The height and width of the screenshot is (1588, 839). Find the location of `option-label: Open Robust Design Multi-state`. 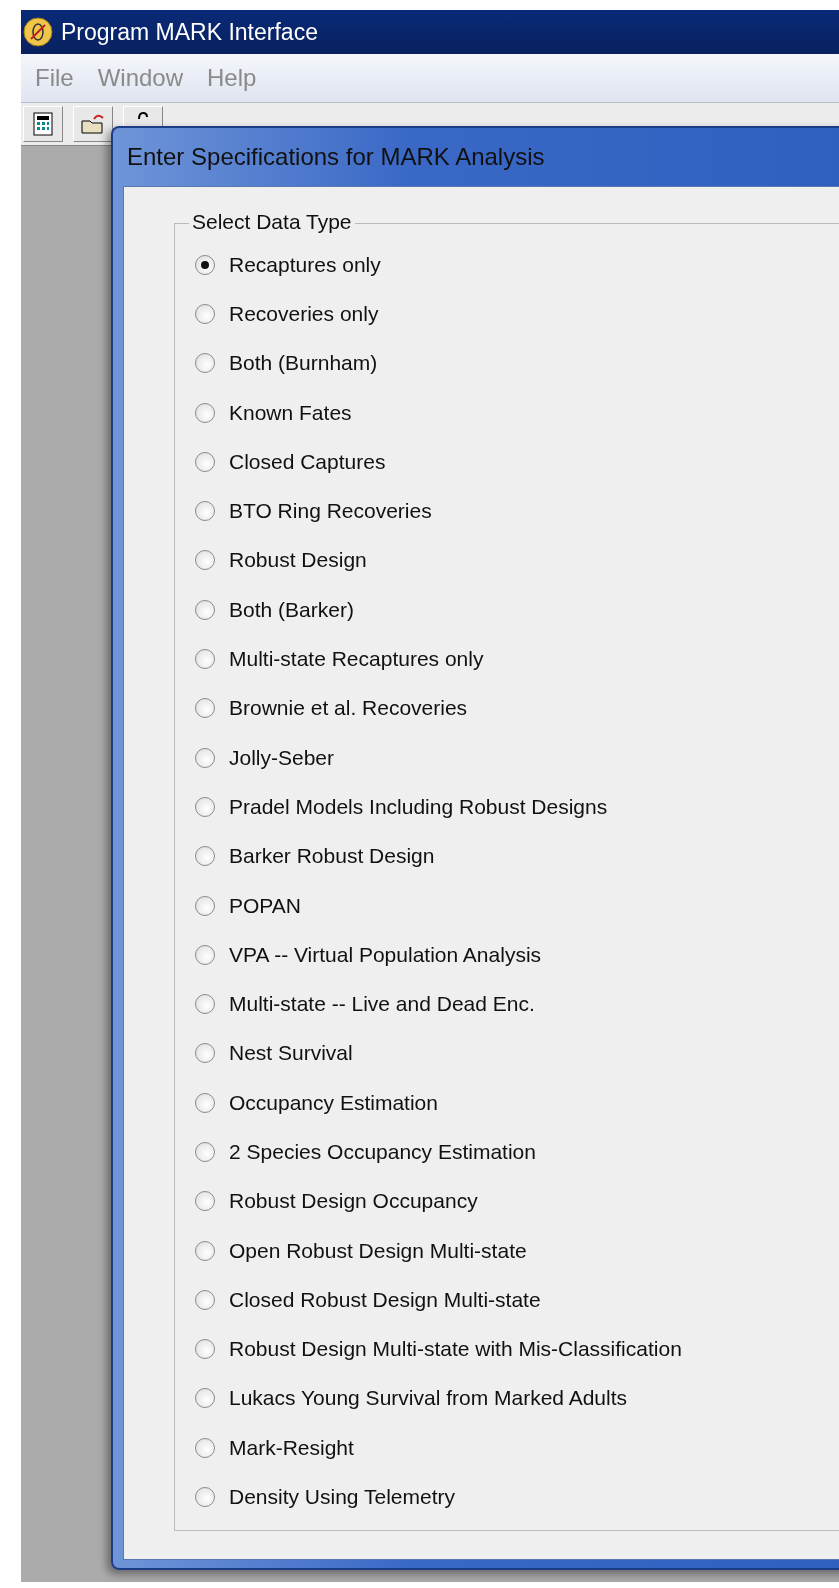

option-label: Open Robust Design Multi-state is located at coordinates (378, 1250).